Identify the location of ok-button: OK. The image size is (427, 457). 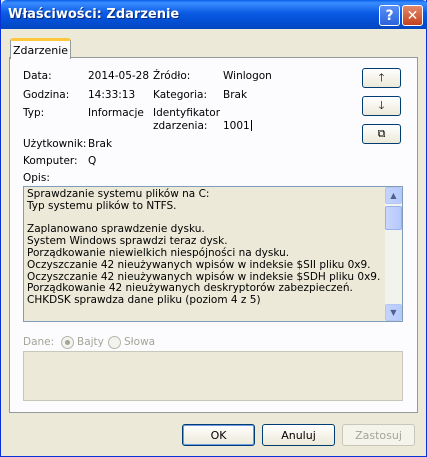
(218, 435).